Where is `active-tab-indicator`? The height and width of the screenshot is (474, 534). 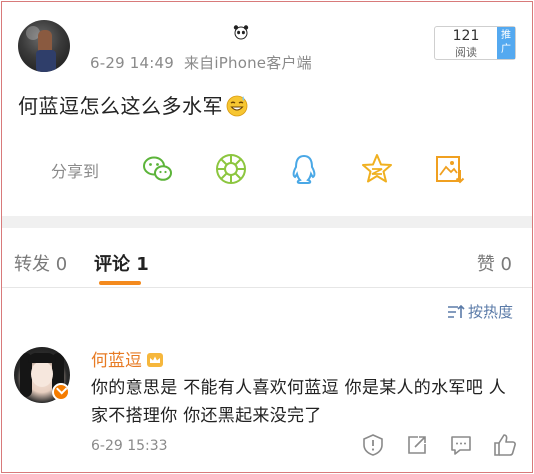 active-tab-indicator is located at coordinates (120, 283).